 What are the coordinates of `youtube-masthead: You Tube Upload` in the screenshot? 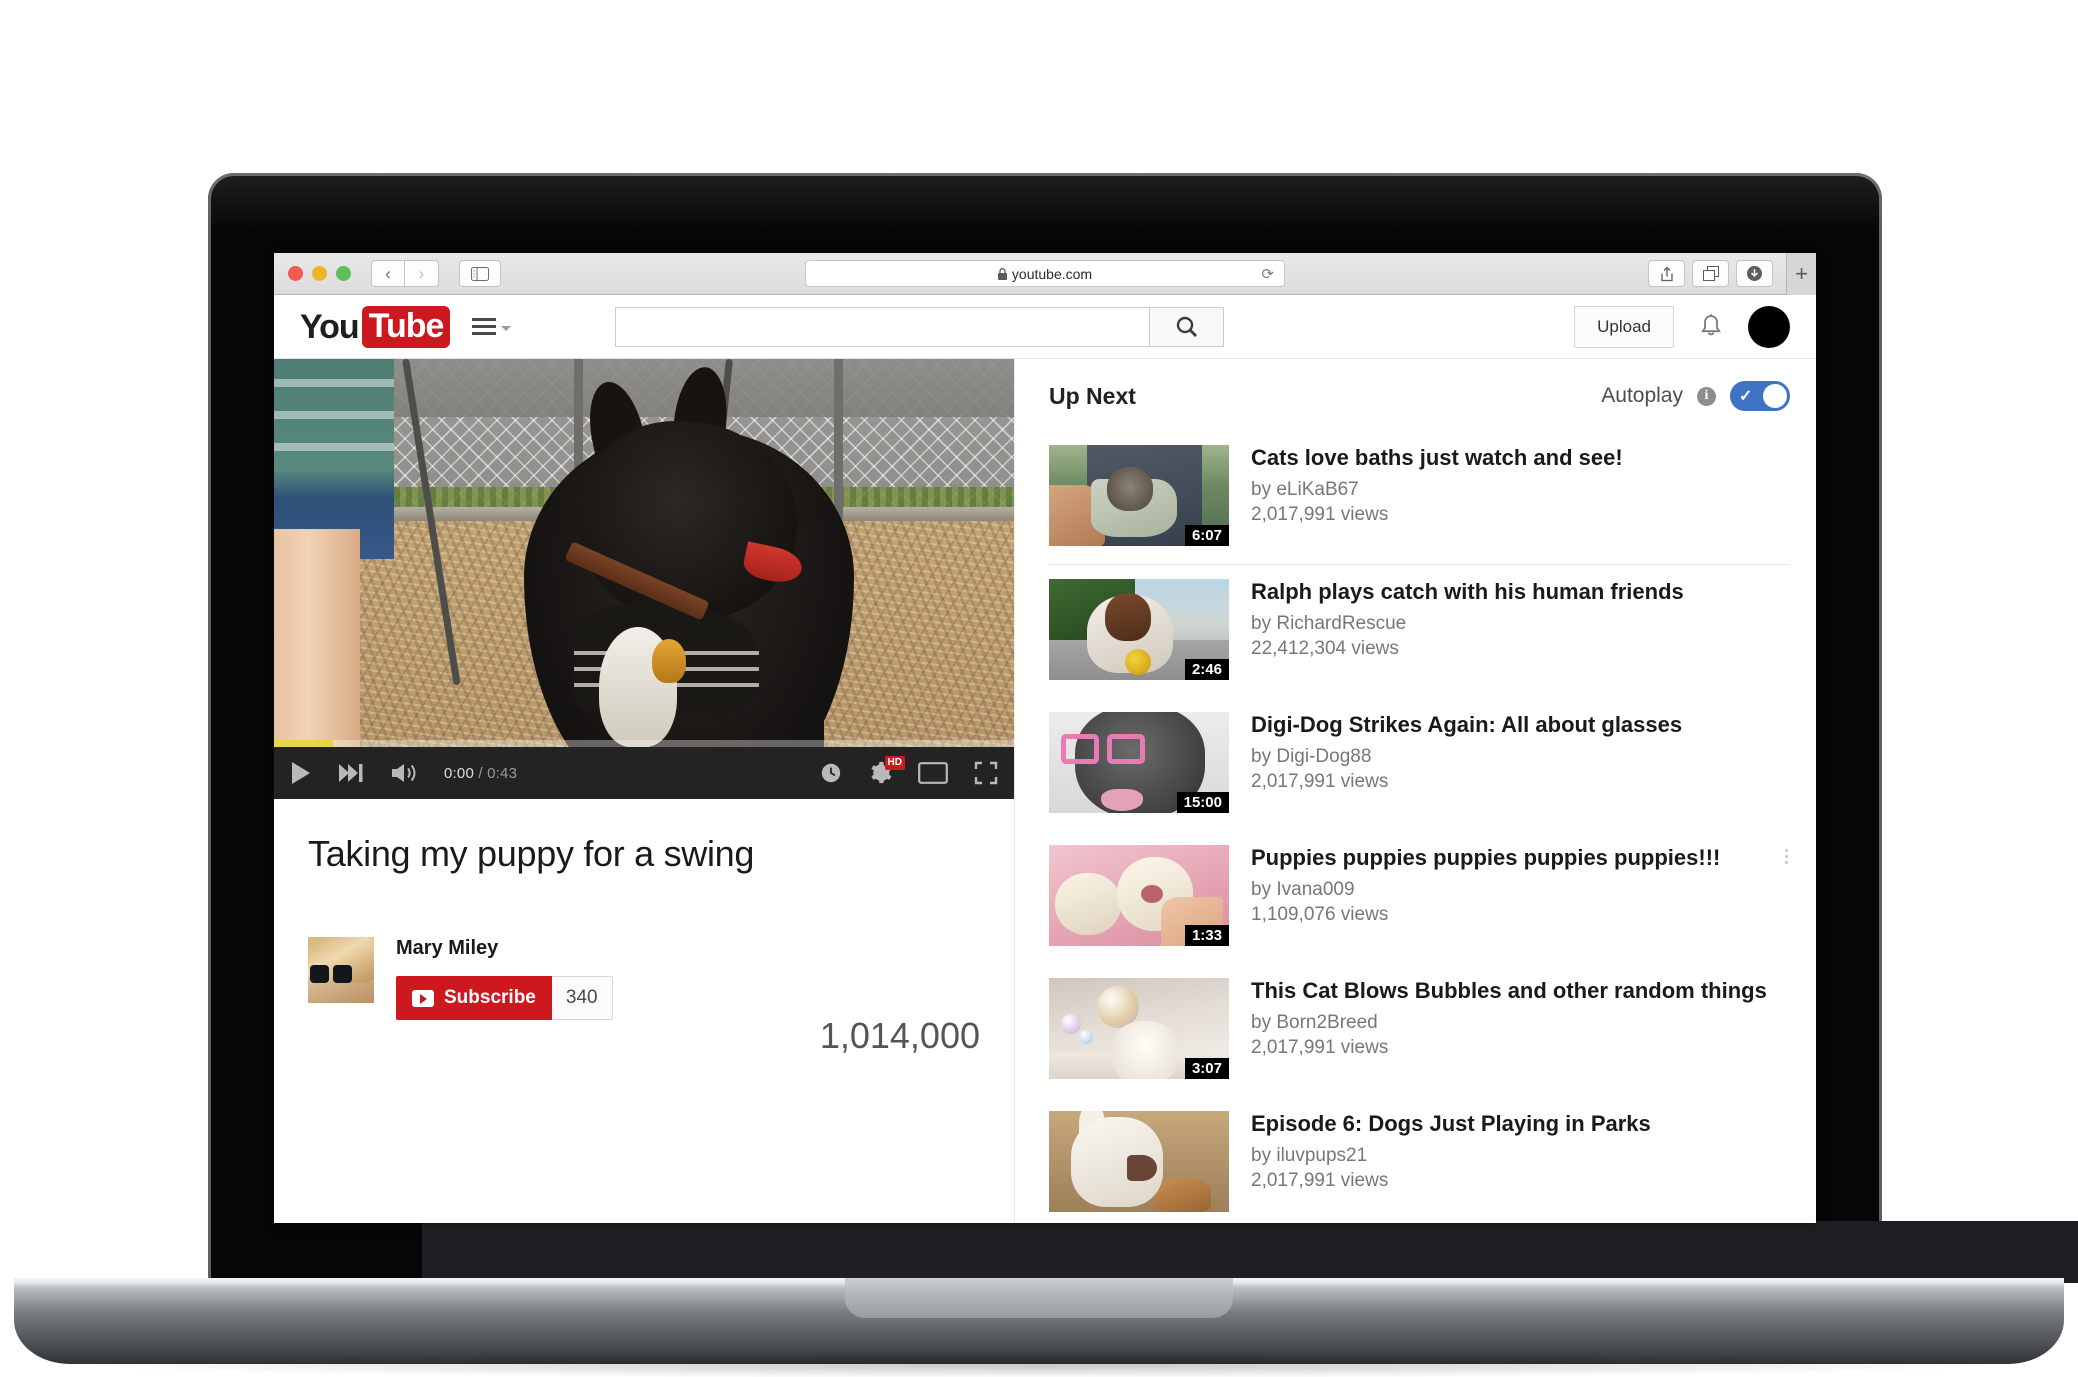 It's located at (1045, 327).